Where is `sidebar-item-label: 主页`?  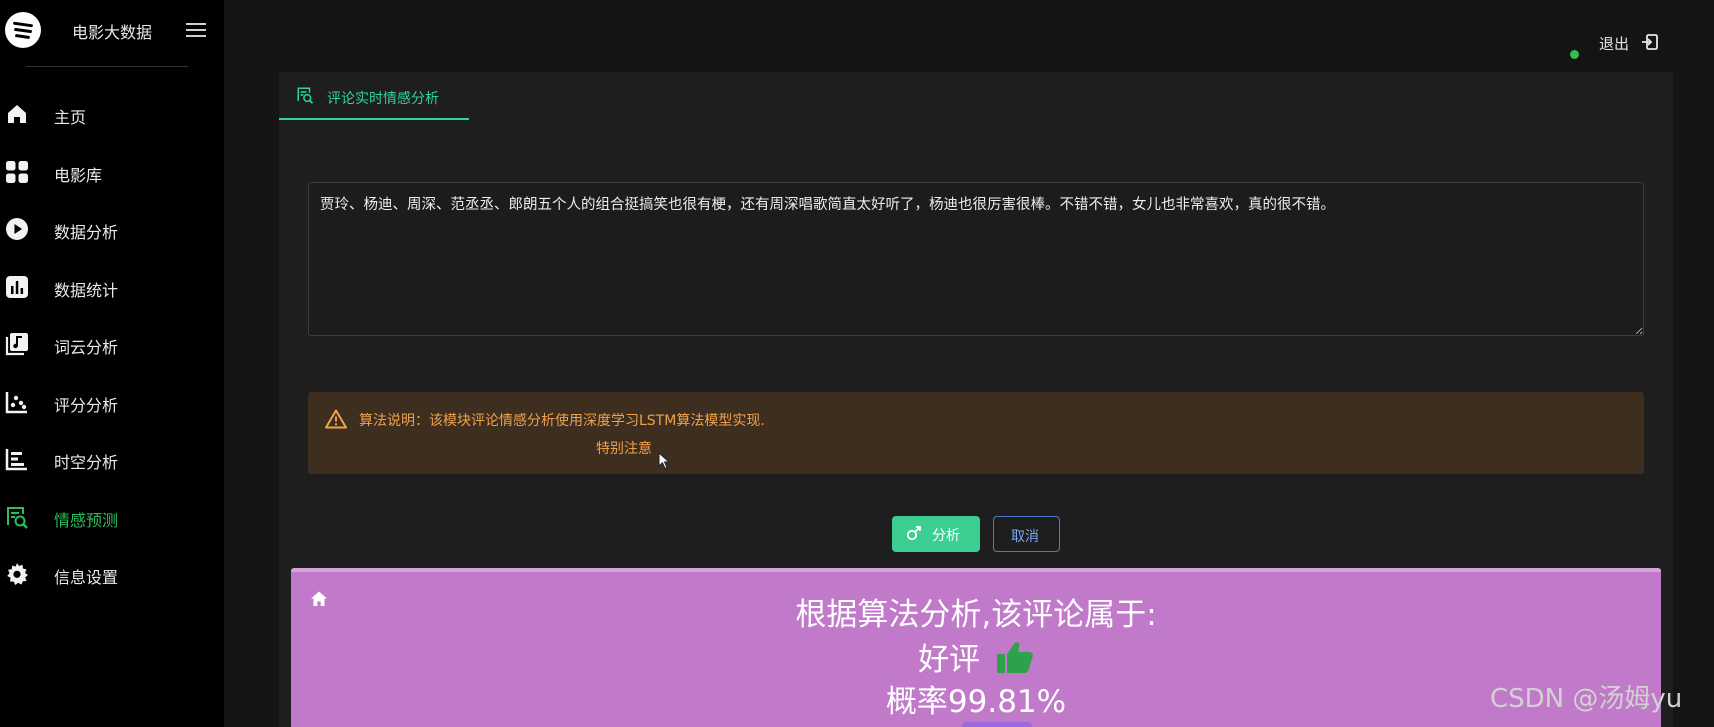
sidebar-item-label: 主页 is located at coordinates (70, 117).